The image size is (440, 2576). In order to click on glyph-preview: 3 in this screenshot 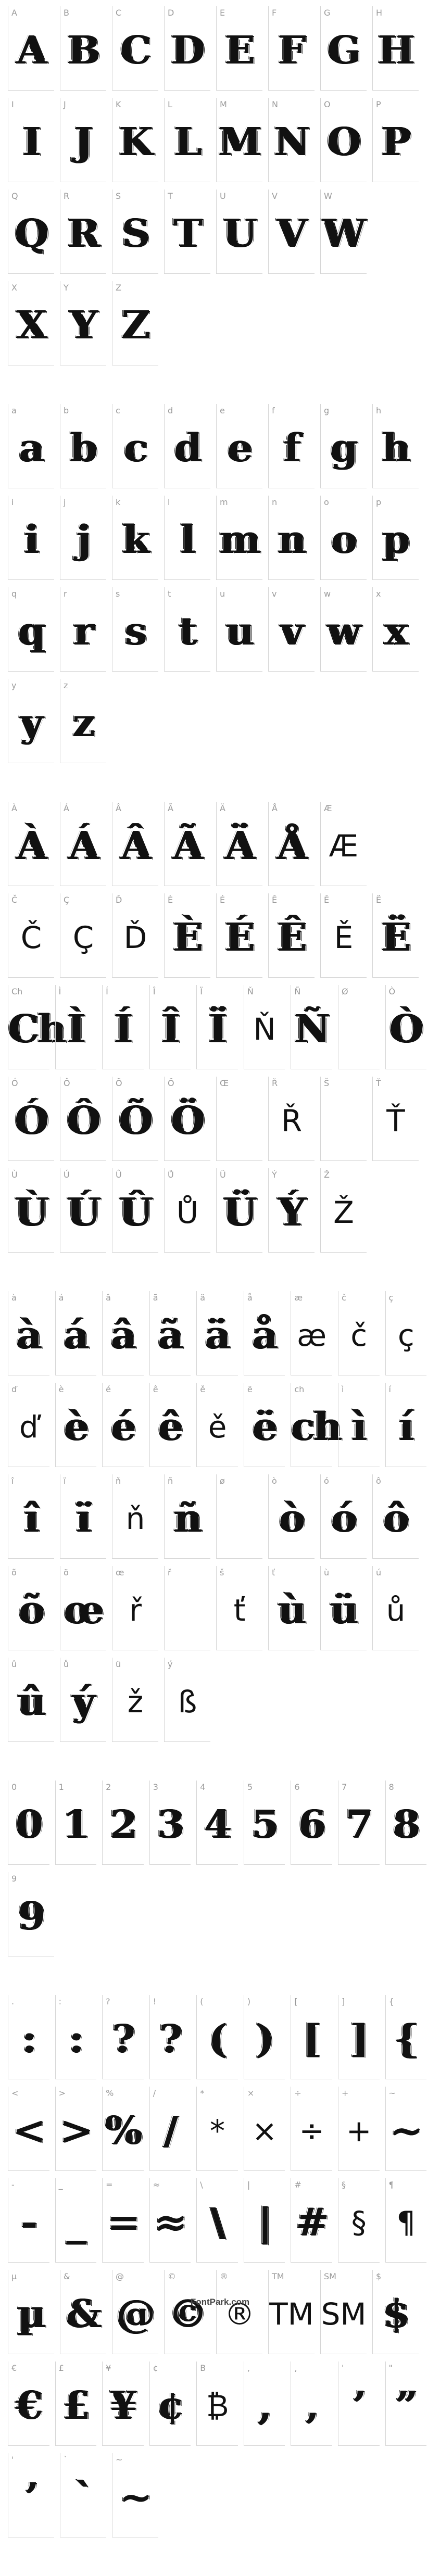, I will do `click(170, 1824)`.